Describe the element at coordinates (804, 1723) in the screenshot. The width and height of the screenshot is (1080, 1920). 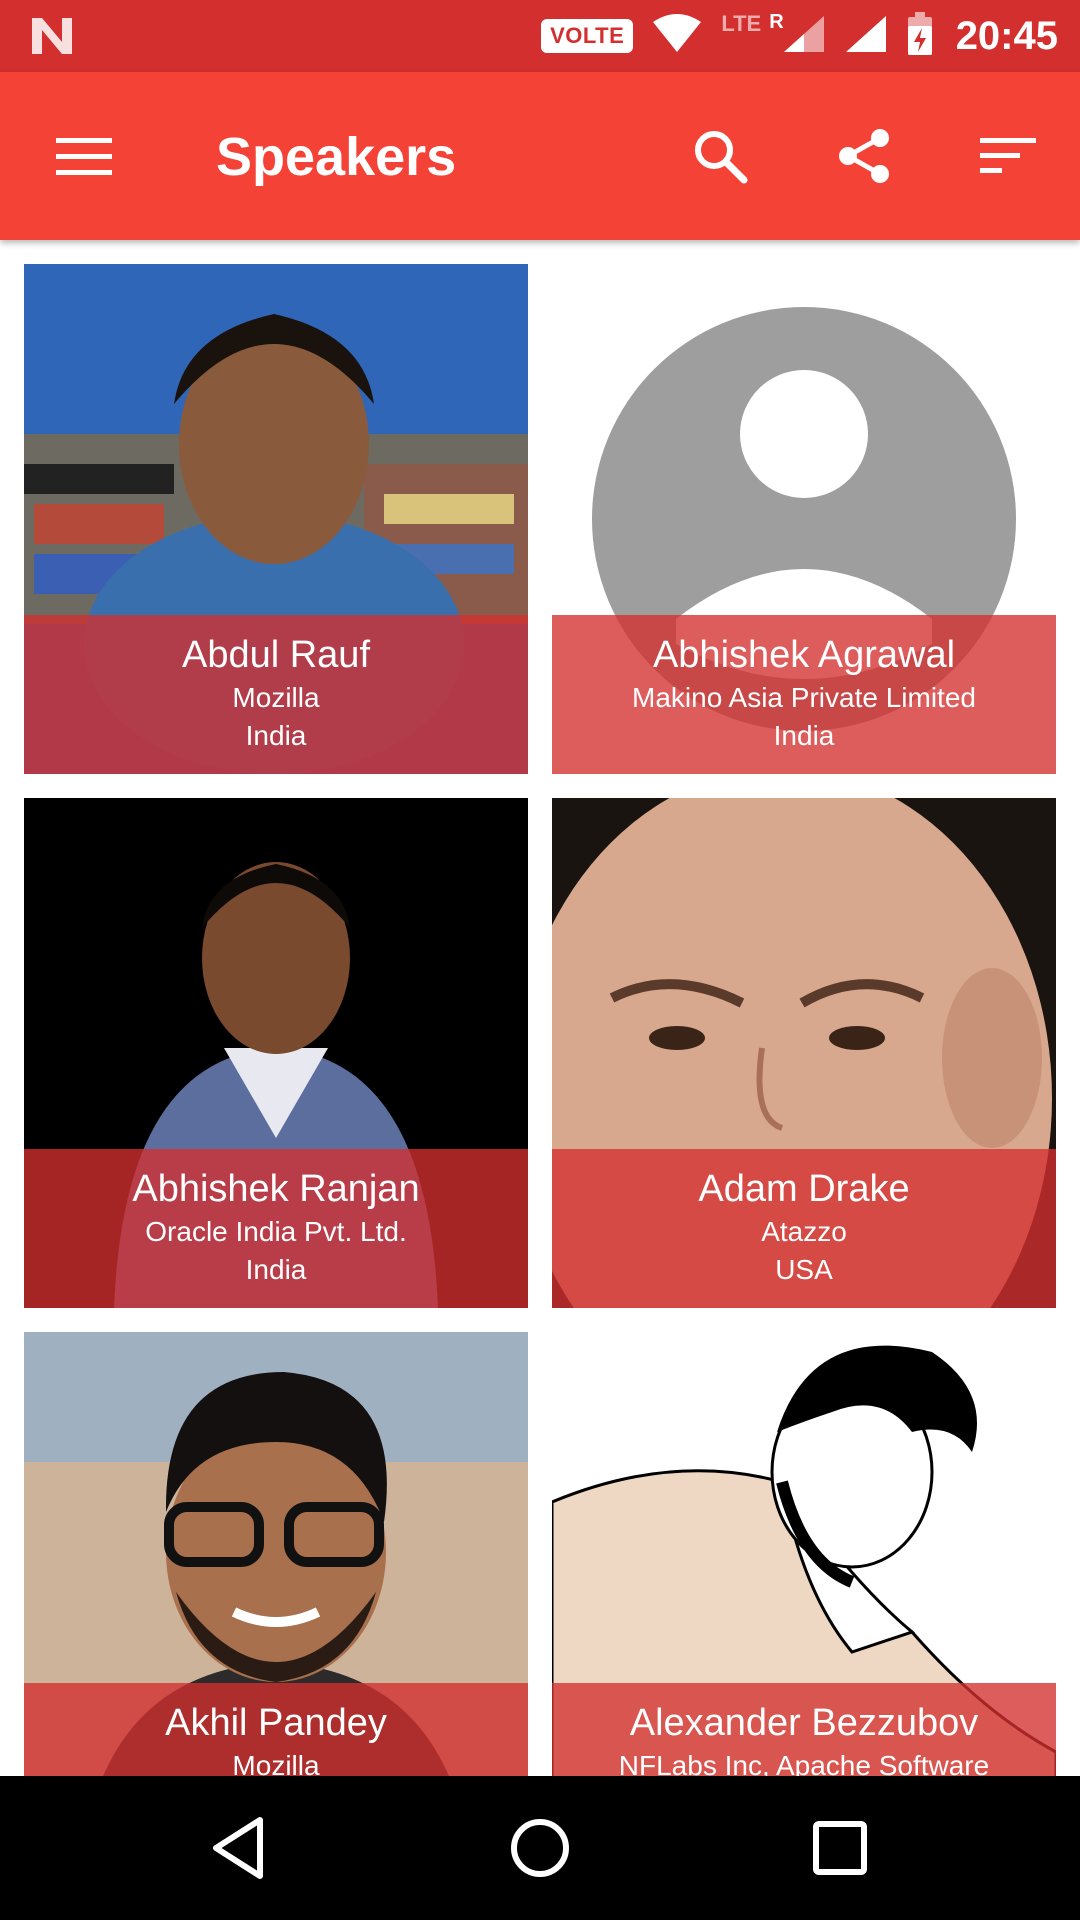
I see `speaker-name: Alexander Bezzubov` at that location.